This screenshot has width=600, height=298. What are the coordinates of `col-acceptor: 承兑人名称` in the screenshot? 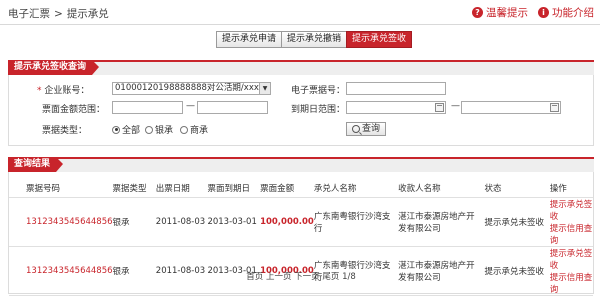 It's located at (356, 188).